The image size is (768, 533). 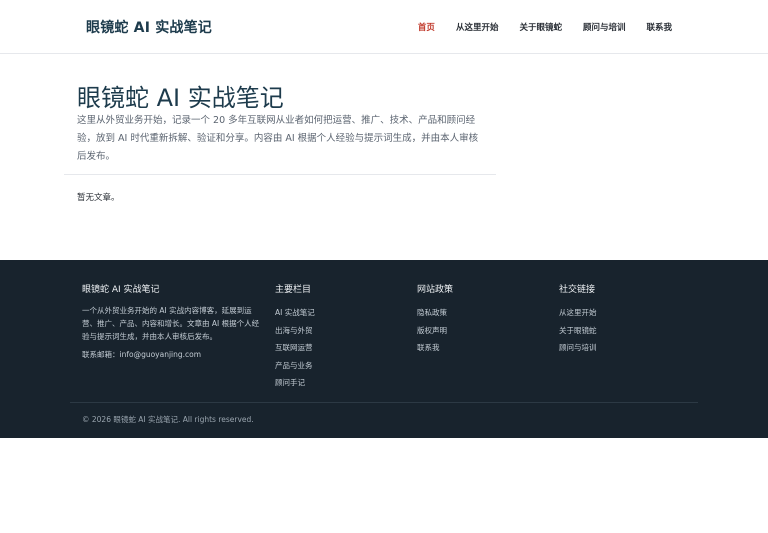 What do you see at coordinates (578, 348) in the screenshot?
I see `footer-link-consulting: 顾问与培训` at bounding box center [578, 348].